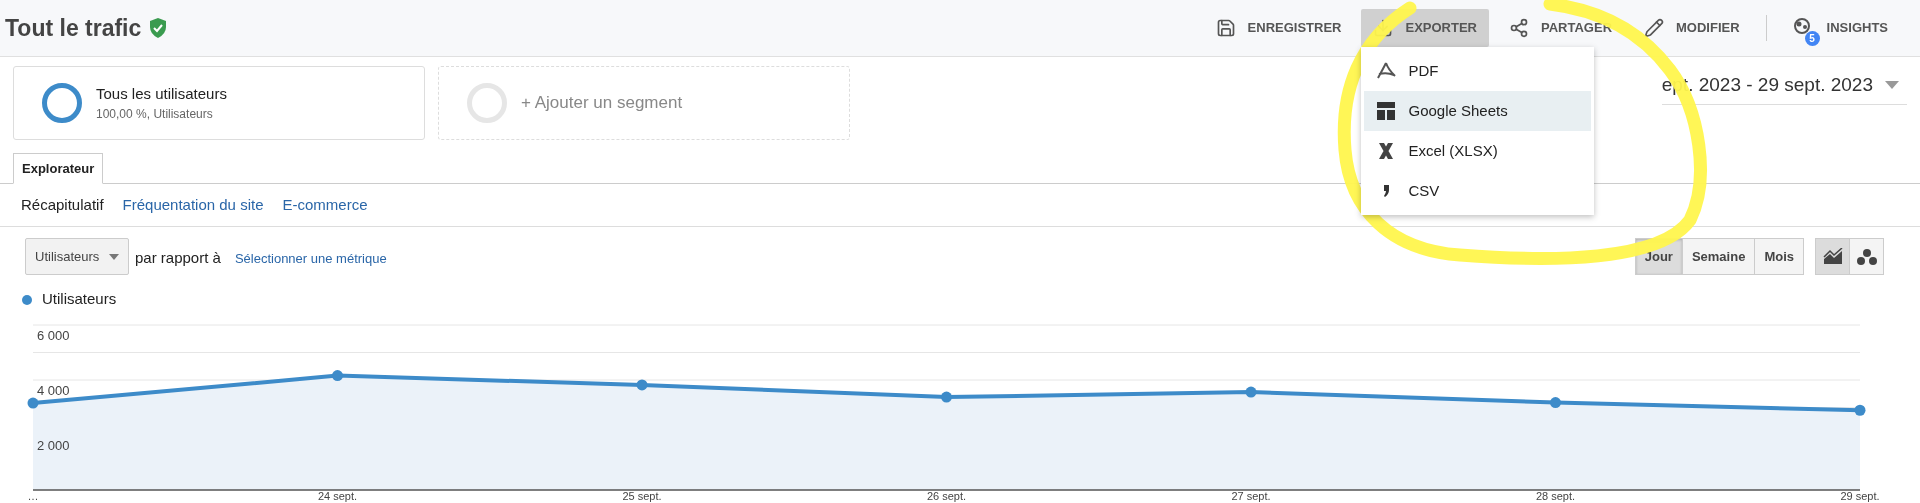 This screenshot has width=1920, height=503. Describe the element at coordinates (1779, 256) in the screenshot. I see `granularity-button: Mois` at that location.